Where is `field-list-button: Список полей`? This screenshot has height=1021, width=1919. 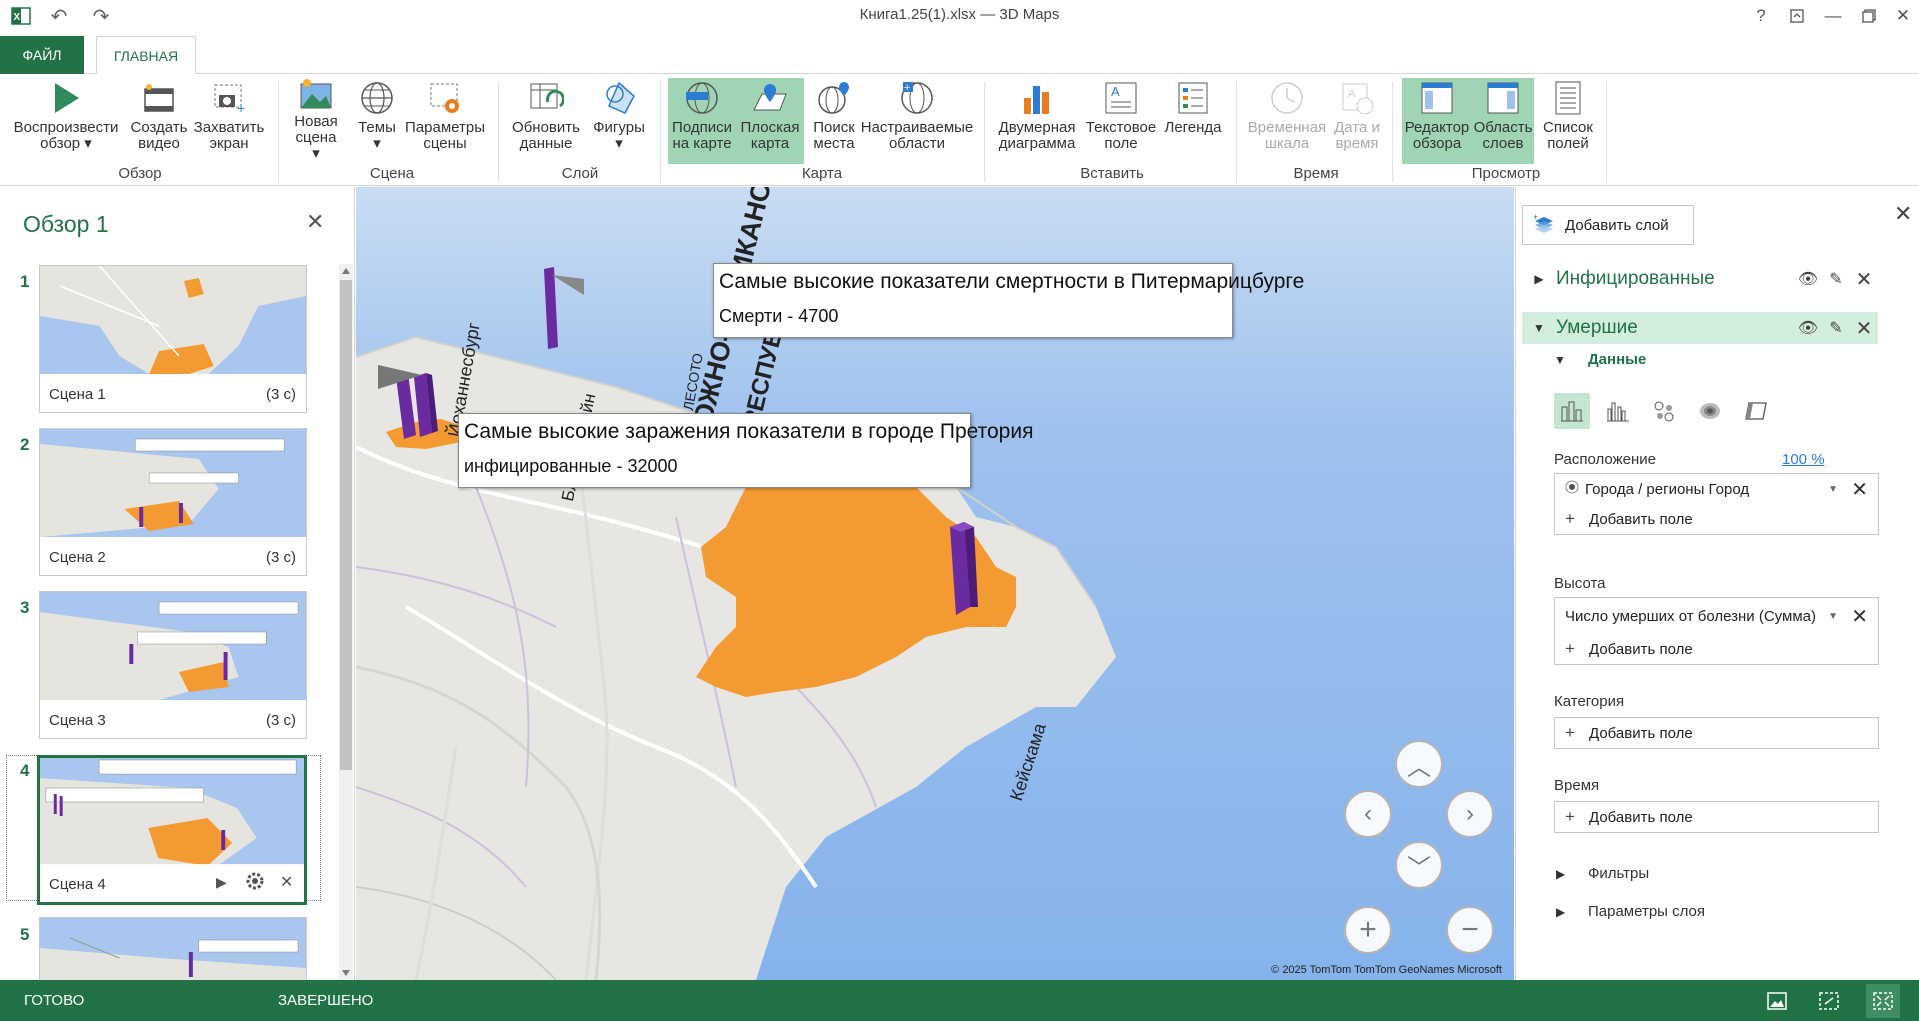
field-list-button: Список полей is located at coordinates (1568, 119).